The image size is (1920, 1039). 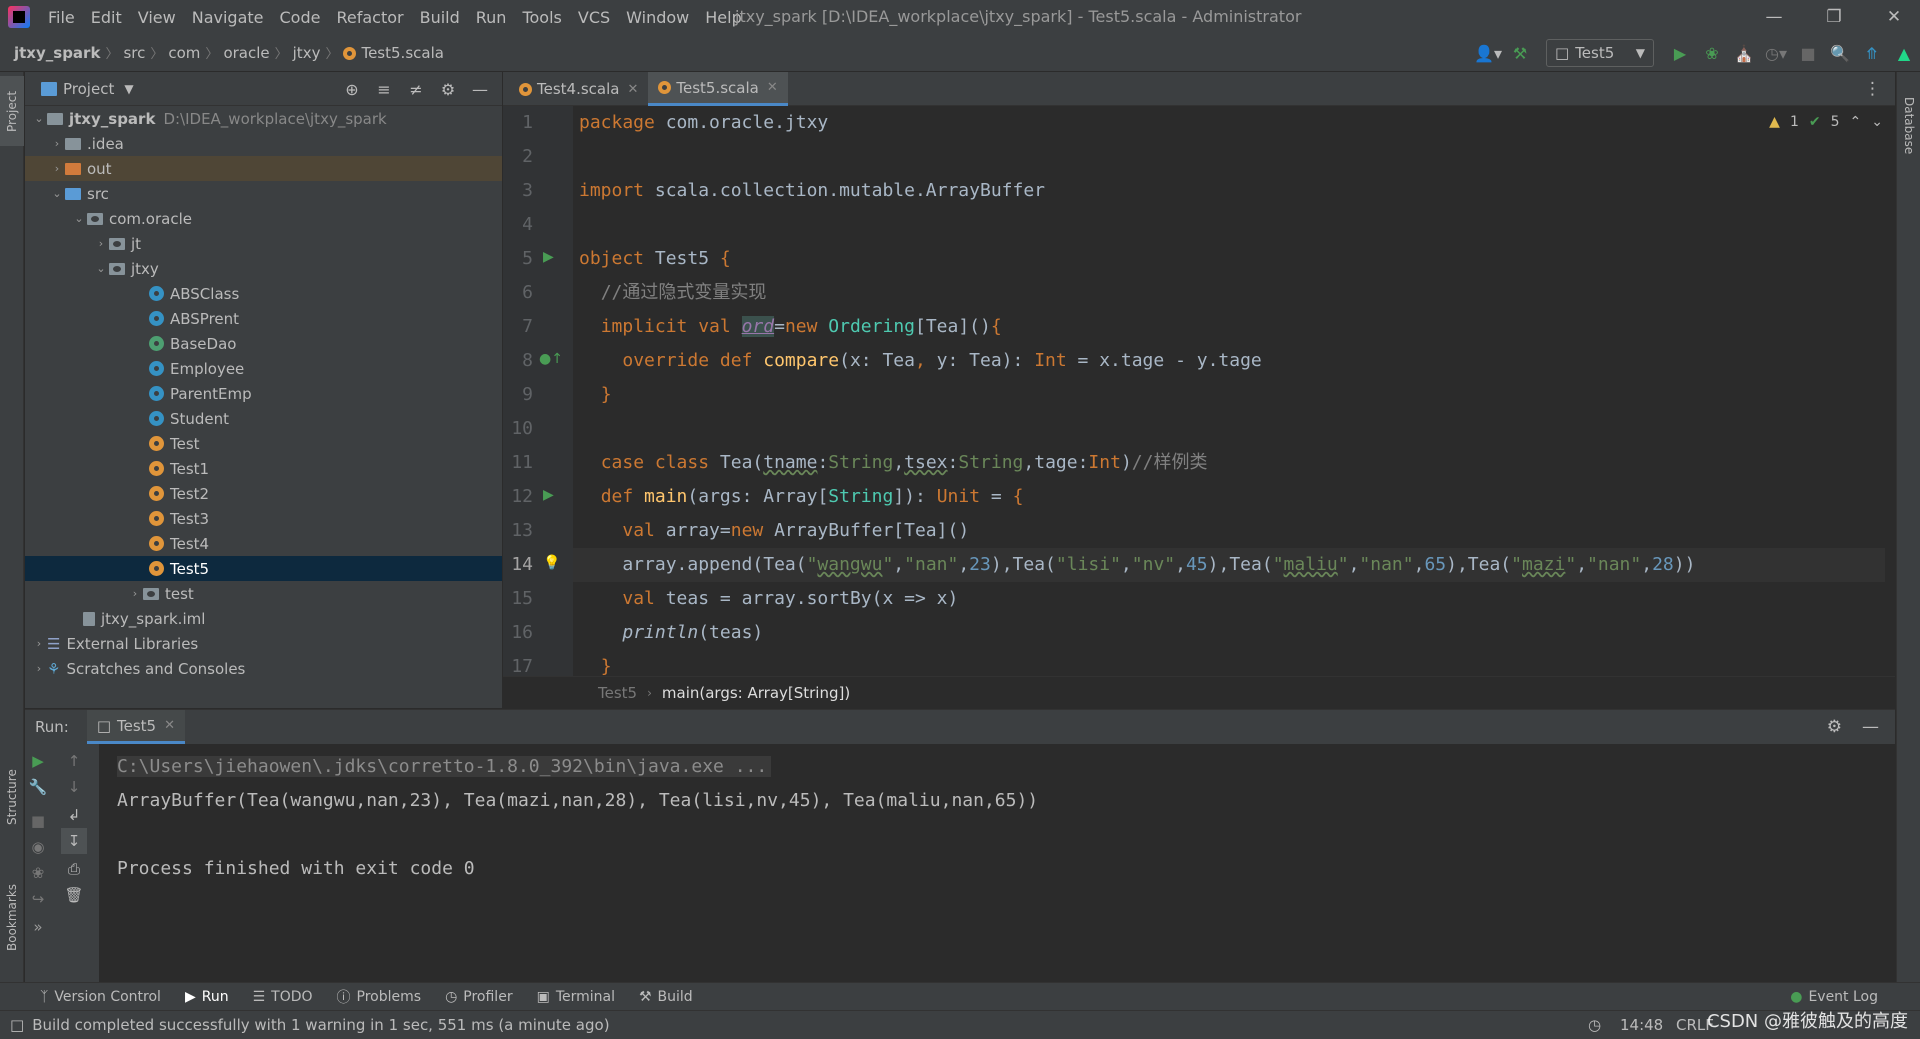 I want to click on tree-item-test4: Test4, so click(x=263, y=543).